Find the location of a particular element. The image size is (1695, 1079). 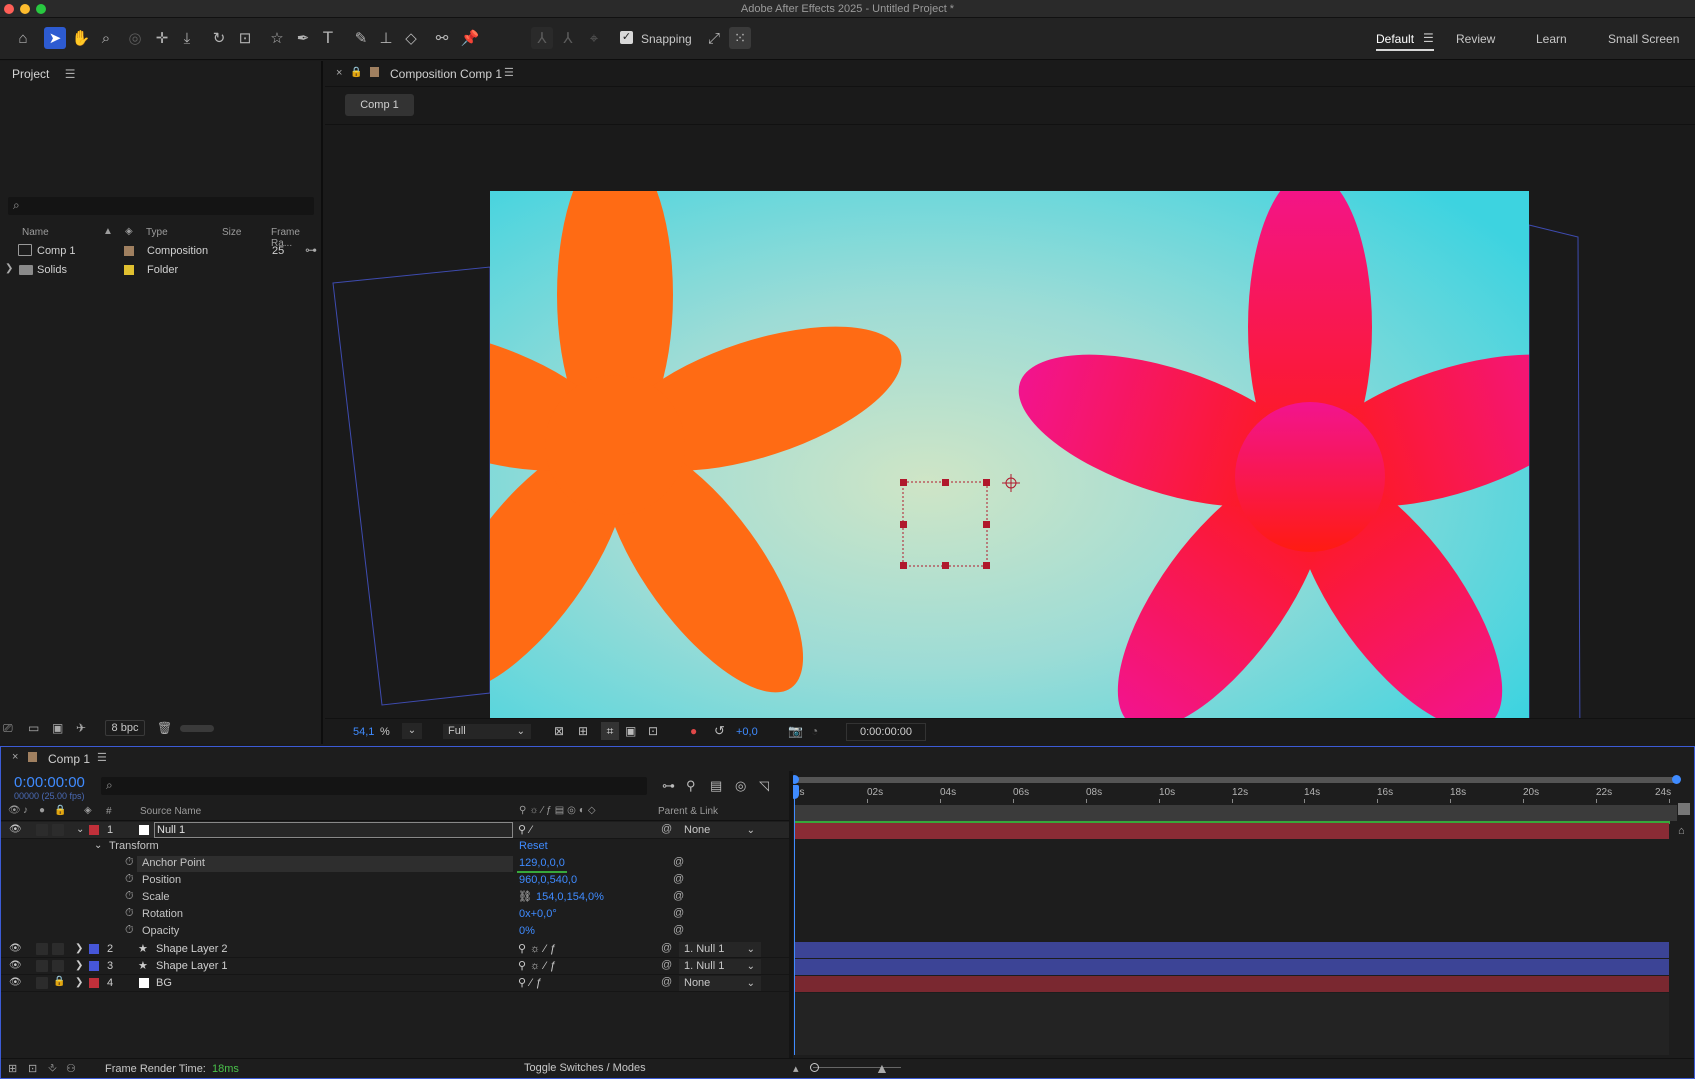

comp-end-marker is located at coordinates (1684, 809).